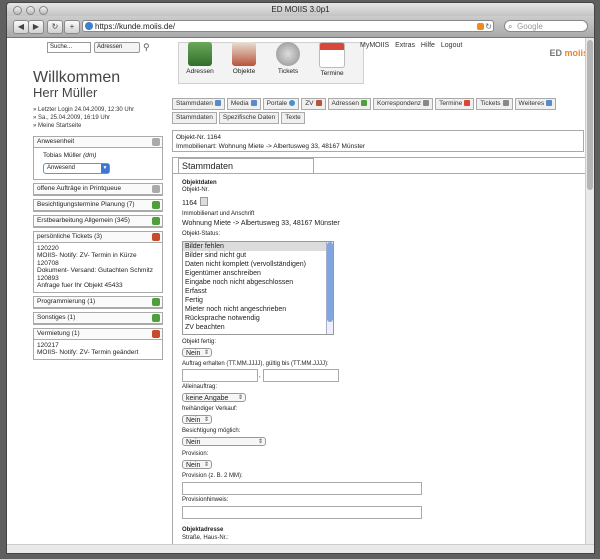  What do you see at coordinates (98, 252) in the screenshot?
I see `list-item: 120220 MOIIS- Notify: ZV- Termin in Kürze` at bounding box center [98, 252].